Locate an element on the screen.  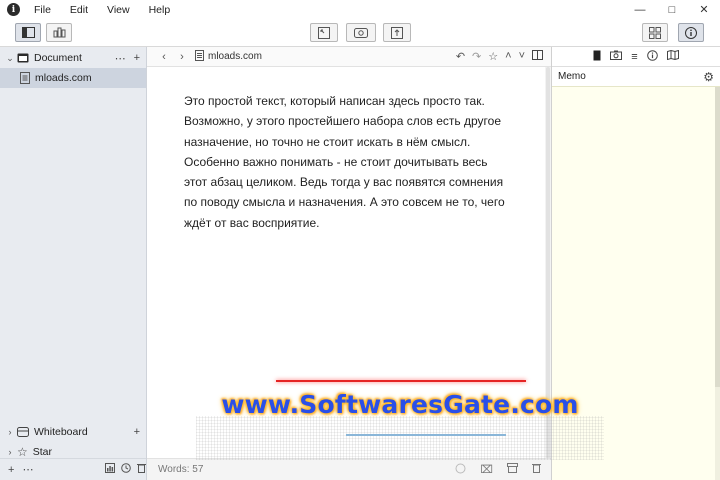
eye-icon is located at coordinates (361, 32).